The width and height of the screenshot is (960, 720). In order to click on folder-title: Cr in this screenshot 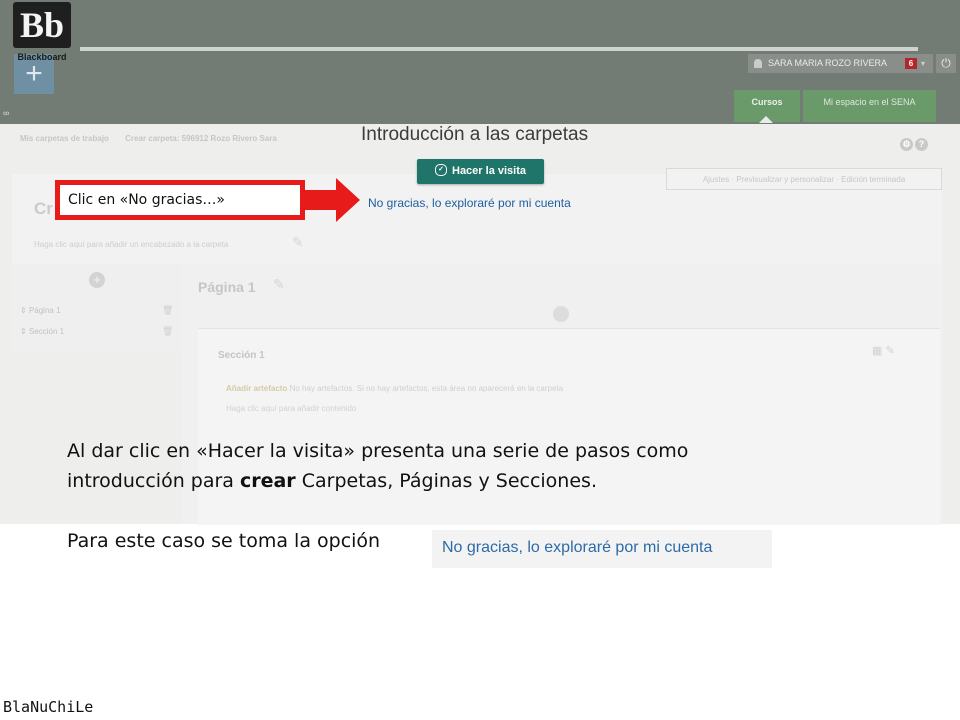, I will do `click(43, 208)`.